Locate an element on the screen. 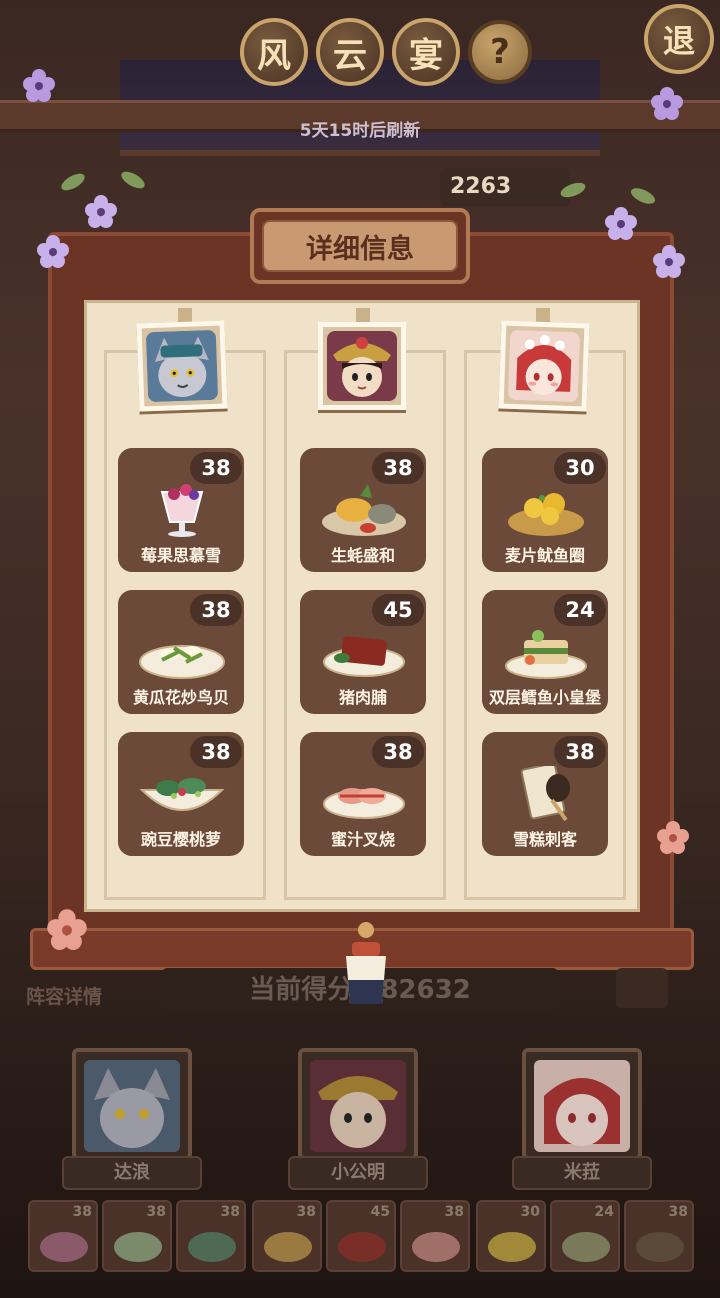 This screenshot has height=1298, width=720. event-title: 风 云 宴 ? is located at coordinates (386, 53).